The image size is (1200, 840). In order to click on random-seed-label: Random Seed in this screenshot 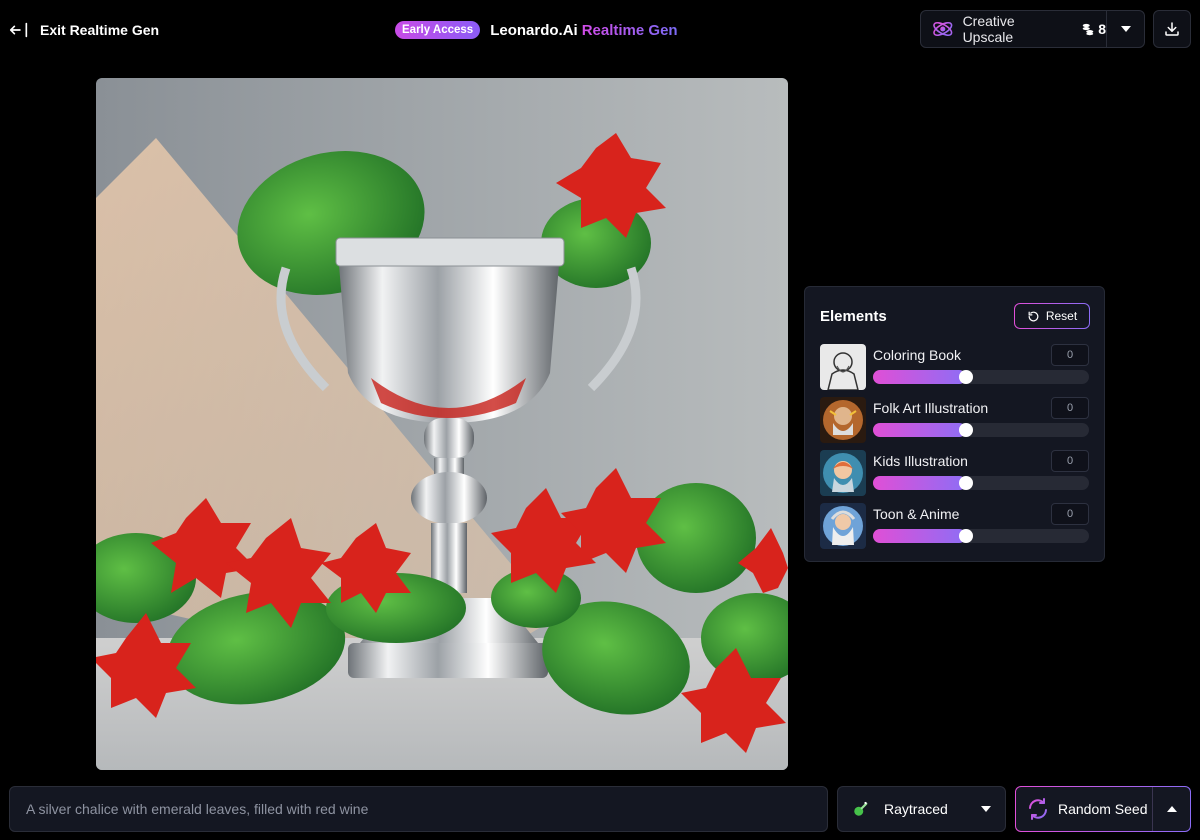, I will do `click(1103, 809)`.